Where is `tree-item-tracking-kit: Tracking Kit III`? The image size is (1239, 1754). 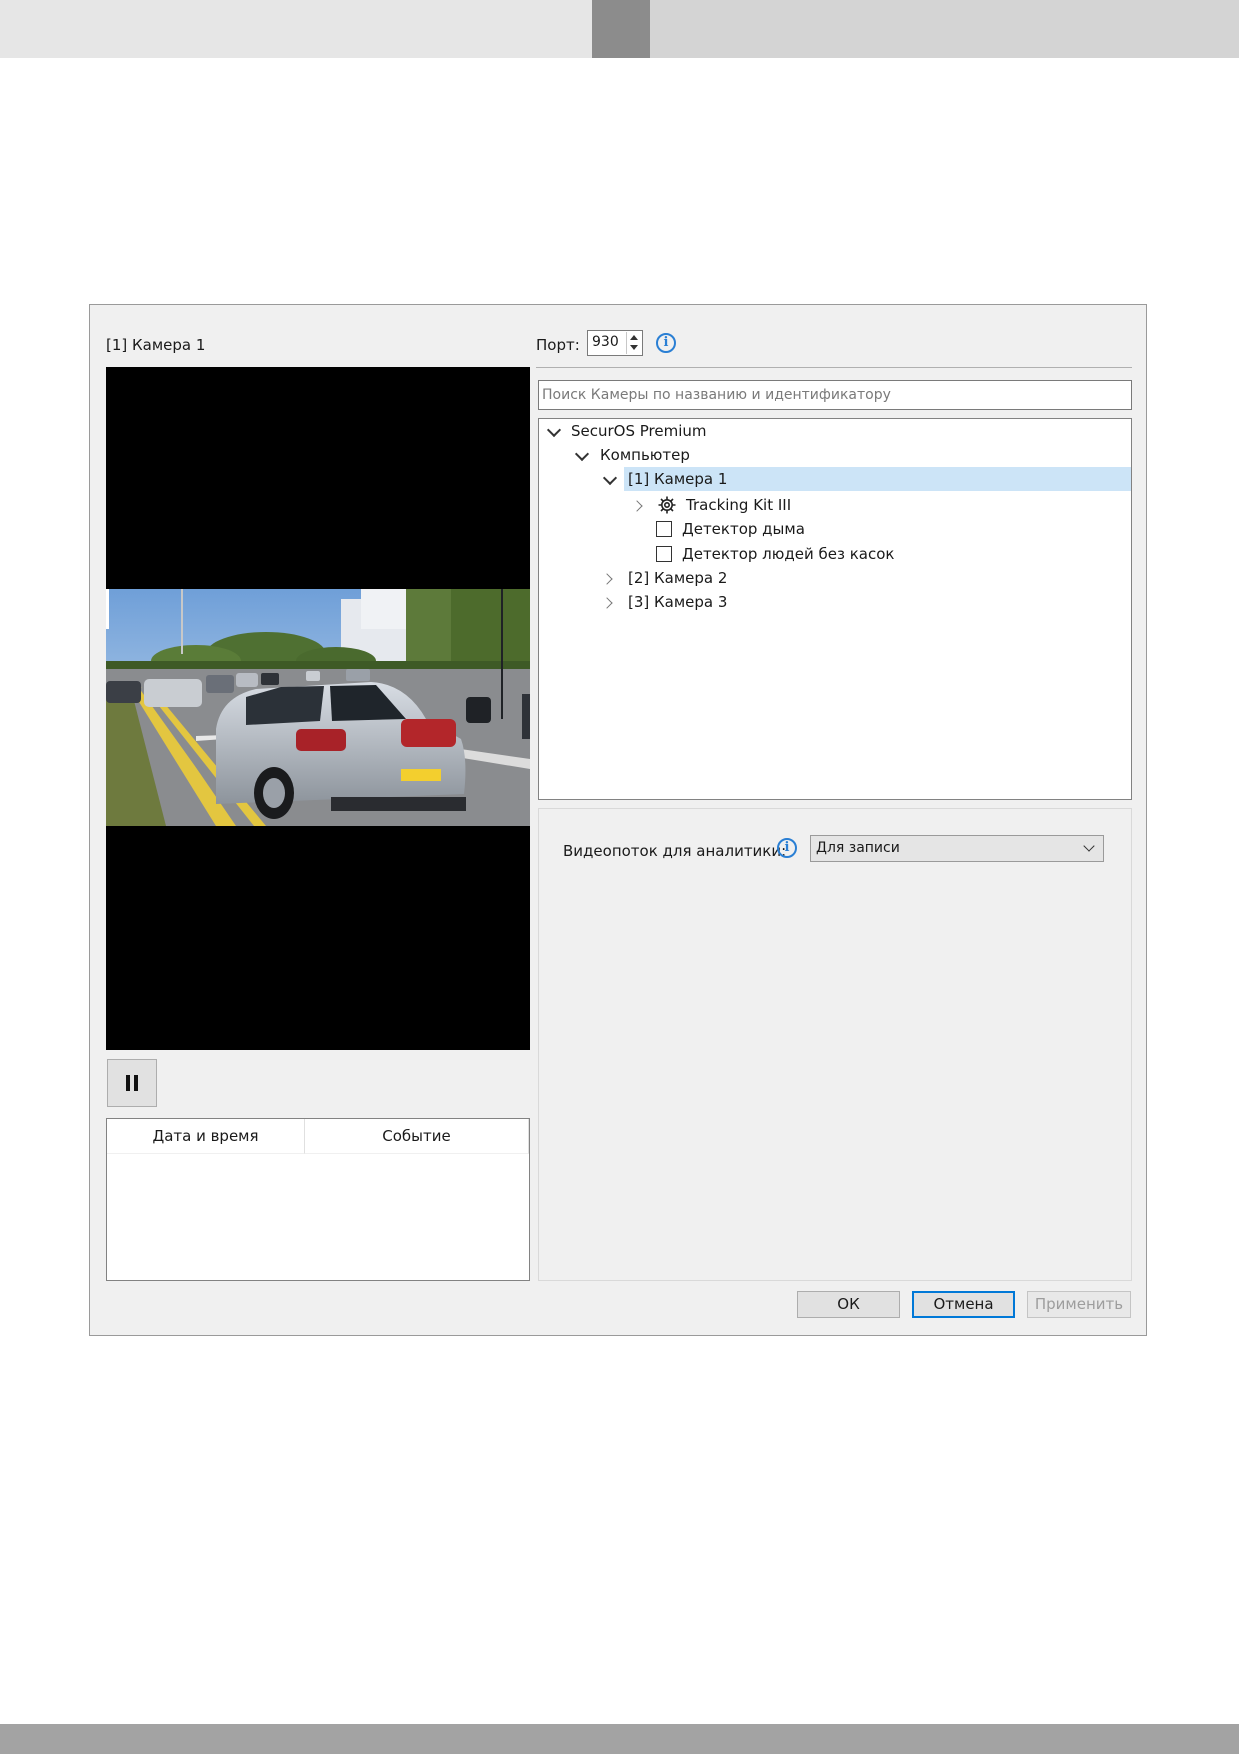
tree-item-tracking-kit: Tracking Kit III is located at coordinates (835, 505).